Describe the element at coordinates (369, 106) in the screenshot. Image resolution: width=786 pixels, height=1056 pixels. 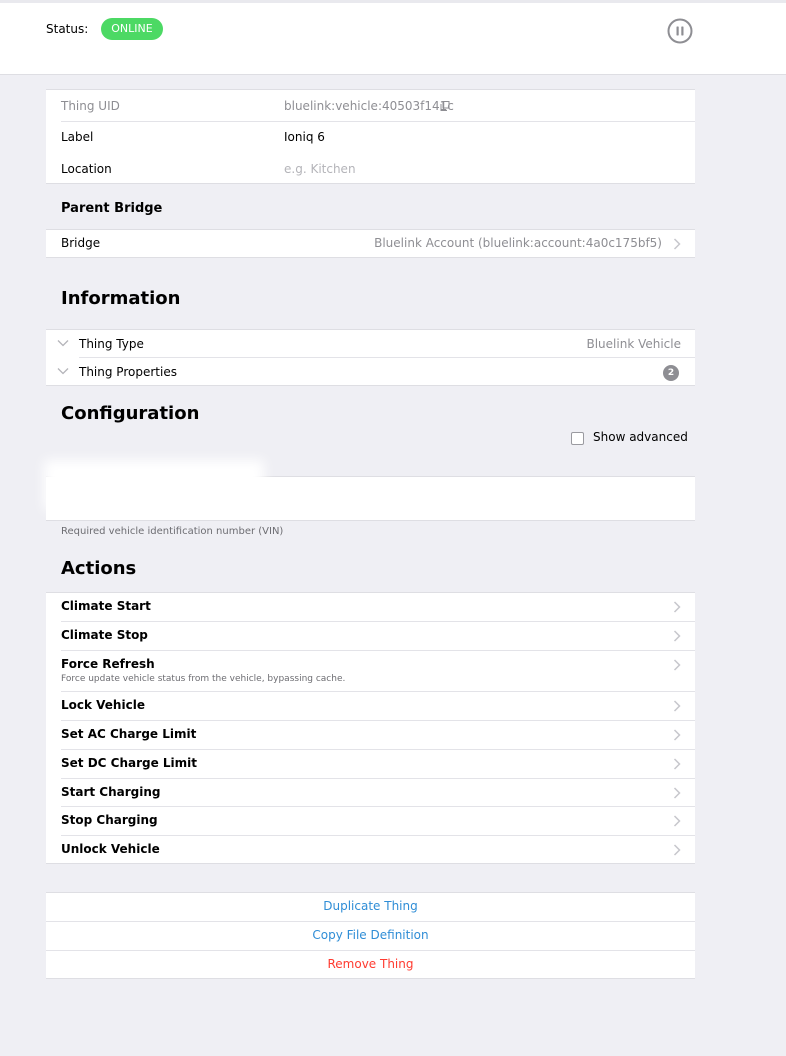
I see `thing-uid-value: bluelink:vehicle:40503f141c` at that location.